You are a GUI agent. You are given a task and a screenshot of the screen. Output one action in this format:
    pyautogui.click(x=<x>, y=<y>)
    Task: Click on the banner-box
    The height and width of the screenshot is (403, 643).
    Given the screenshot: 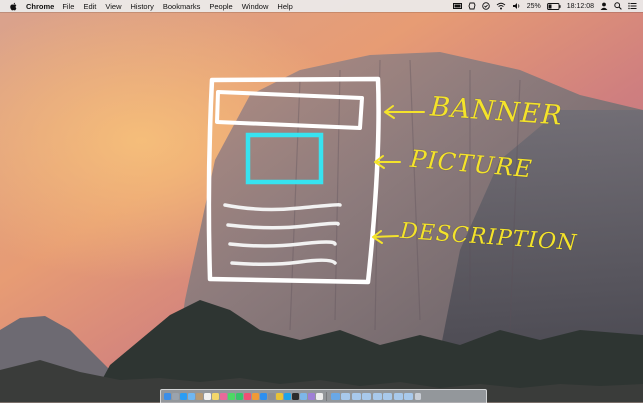 What is the action you would take?
    pyautogui.click(x=289, y=110)
    